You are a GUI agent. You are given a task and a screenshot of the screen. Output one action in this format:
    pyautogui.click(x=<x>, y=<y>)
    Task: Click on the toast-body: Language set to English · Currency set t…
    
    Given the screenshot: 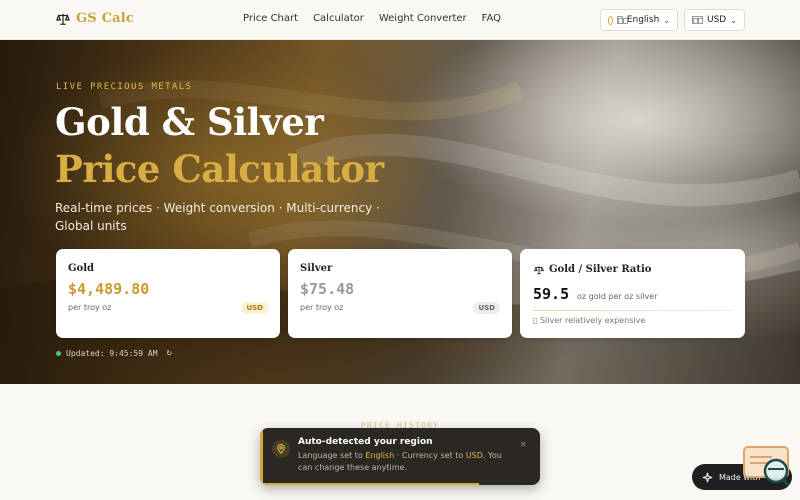 What is the action you would take?
    pyautogui.click(x=408, y=462)
    